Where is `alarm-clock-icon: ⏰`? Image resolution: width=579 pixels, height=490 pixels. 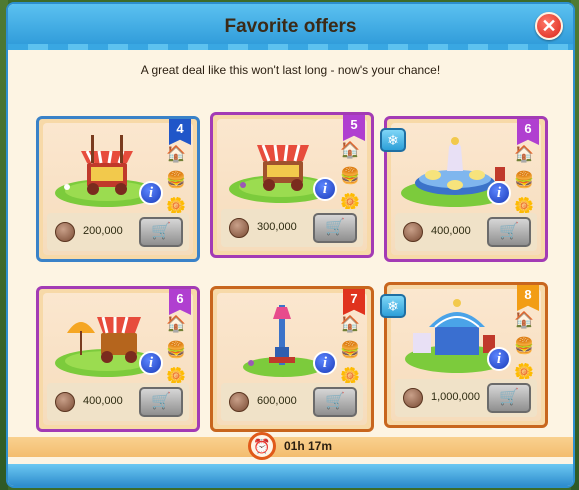
alarm-clock-icon: ⏰ is located at coordinates (262, 446).